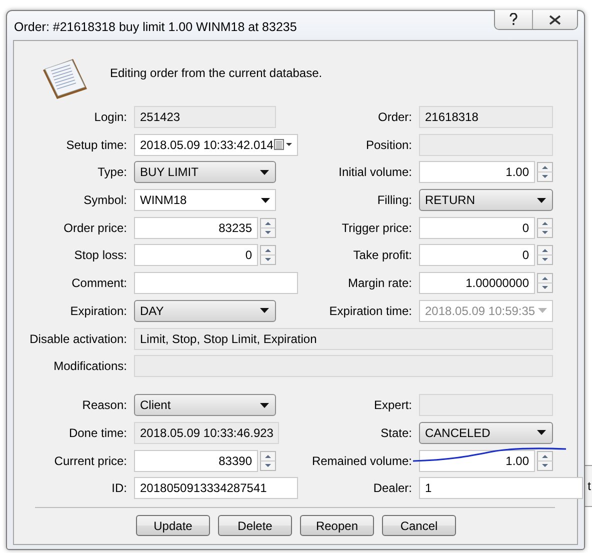 This screenshot has width=592, height=553. Describe the element at coordinates (96, 227) in the screenshot. I see `field-label: Order price:` at that location.